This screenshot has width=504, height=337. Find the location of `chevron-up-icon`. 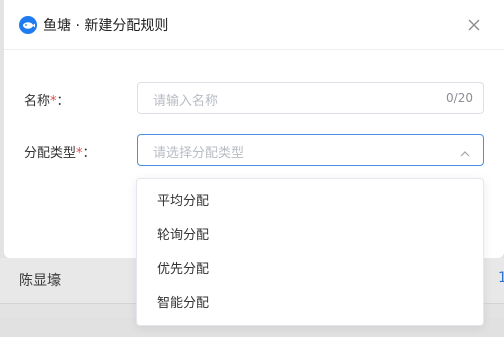

chevron-up-icon is located at coordinates (465, 151).